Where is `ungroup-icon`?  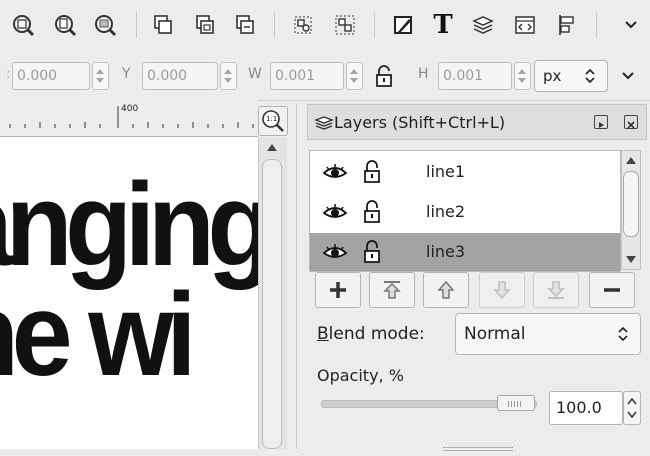
ungroup-icon is located at coordinates (345, 25).